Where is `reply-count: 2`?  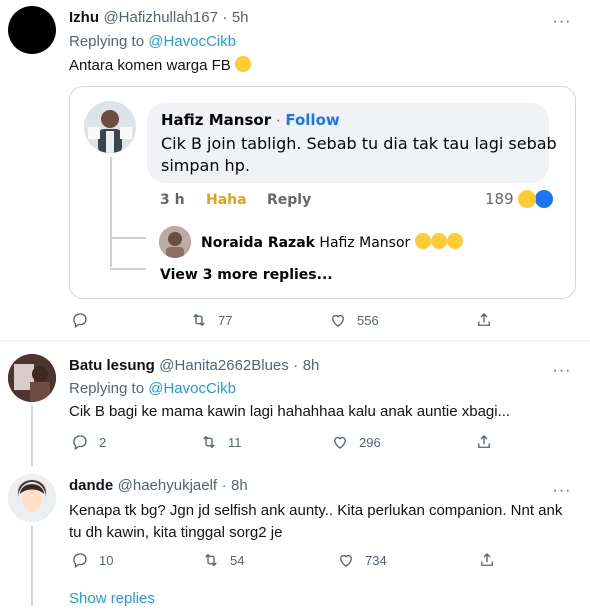
reply-count: 2 is located at coordinates (103, 442).